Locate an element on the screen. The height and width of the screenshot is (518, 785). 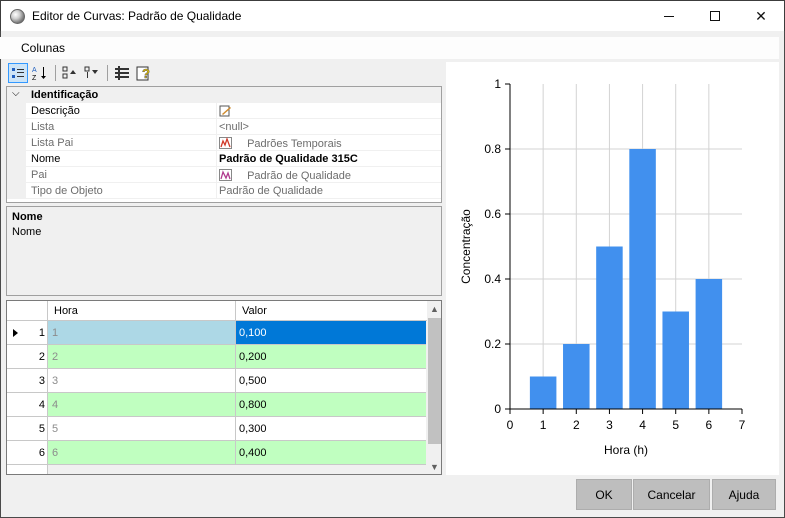
cell-hora: 6 is located at coordinates (142, 453).